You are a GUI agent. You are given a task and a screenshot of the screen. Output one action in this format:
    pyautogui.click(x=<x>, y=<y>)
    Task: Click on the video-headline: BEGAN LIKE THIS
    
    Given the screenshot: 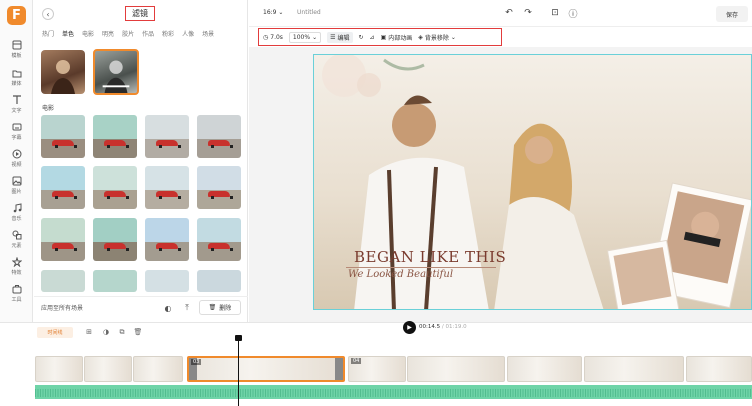 What is the action you would take?
    pyautogui.click(x=430, y=257)
    